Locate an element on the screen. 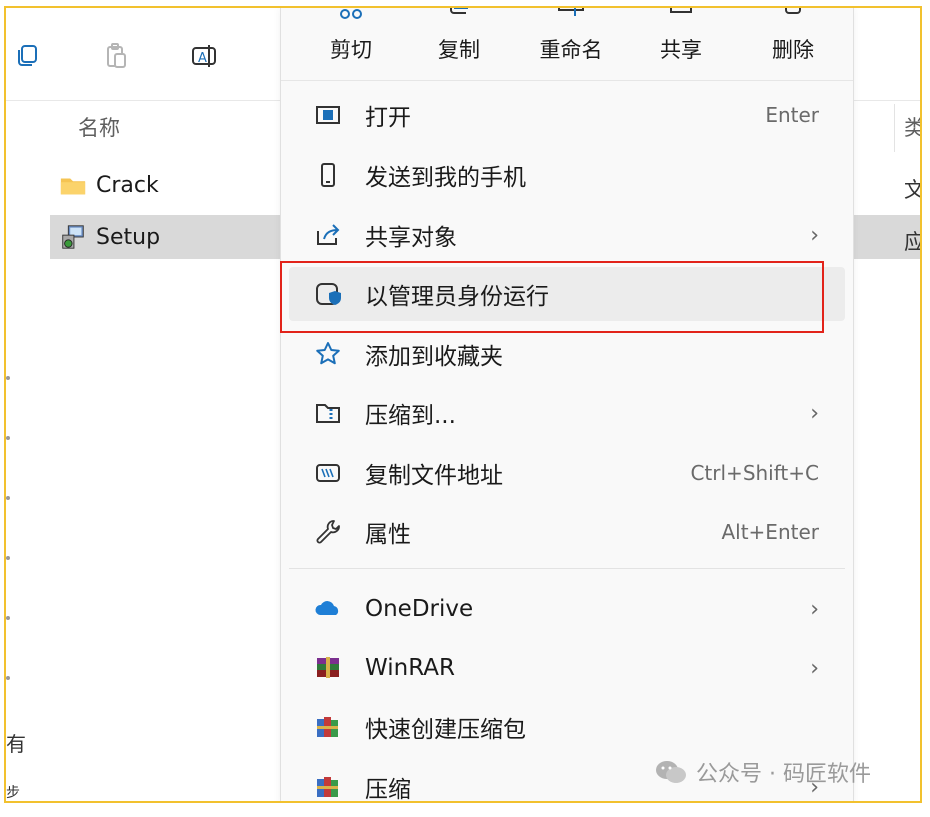 The width and height of the screenshot is (930, 817). delete-button: 删除 is located at coordinates (793, 44).